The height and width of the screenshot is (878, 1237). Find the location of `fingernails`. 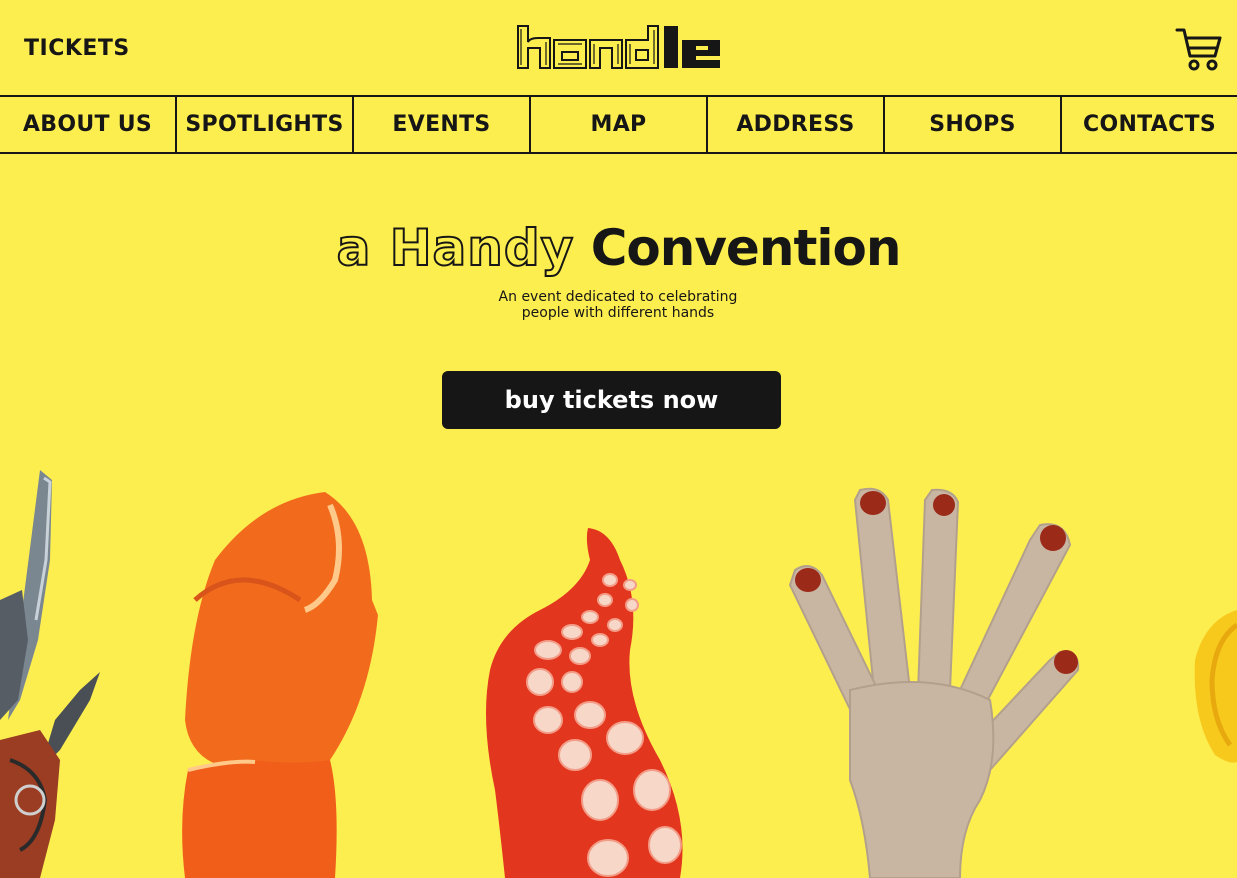

fingernails is located at coordinates (936, 582).